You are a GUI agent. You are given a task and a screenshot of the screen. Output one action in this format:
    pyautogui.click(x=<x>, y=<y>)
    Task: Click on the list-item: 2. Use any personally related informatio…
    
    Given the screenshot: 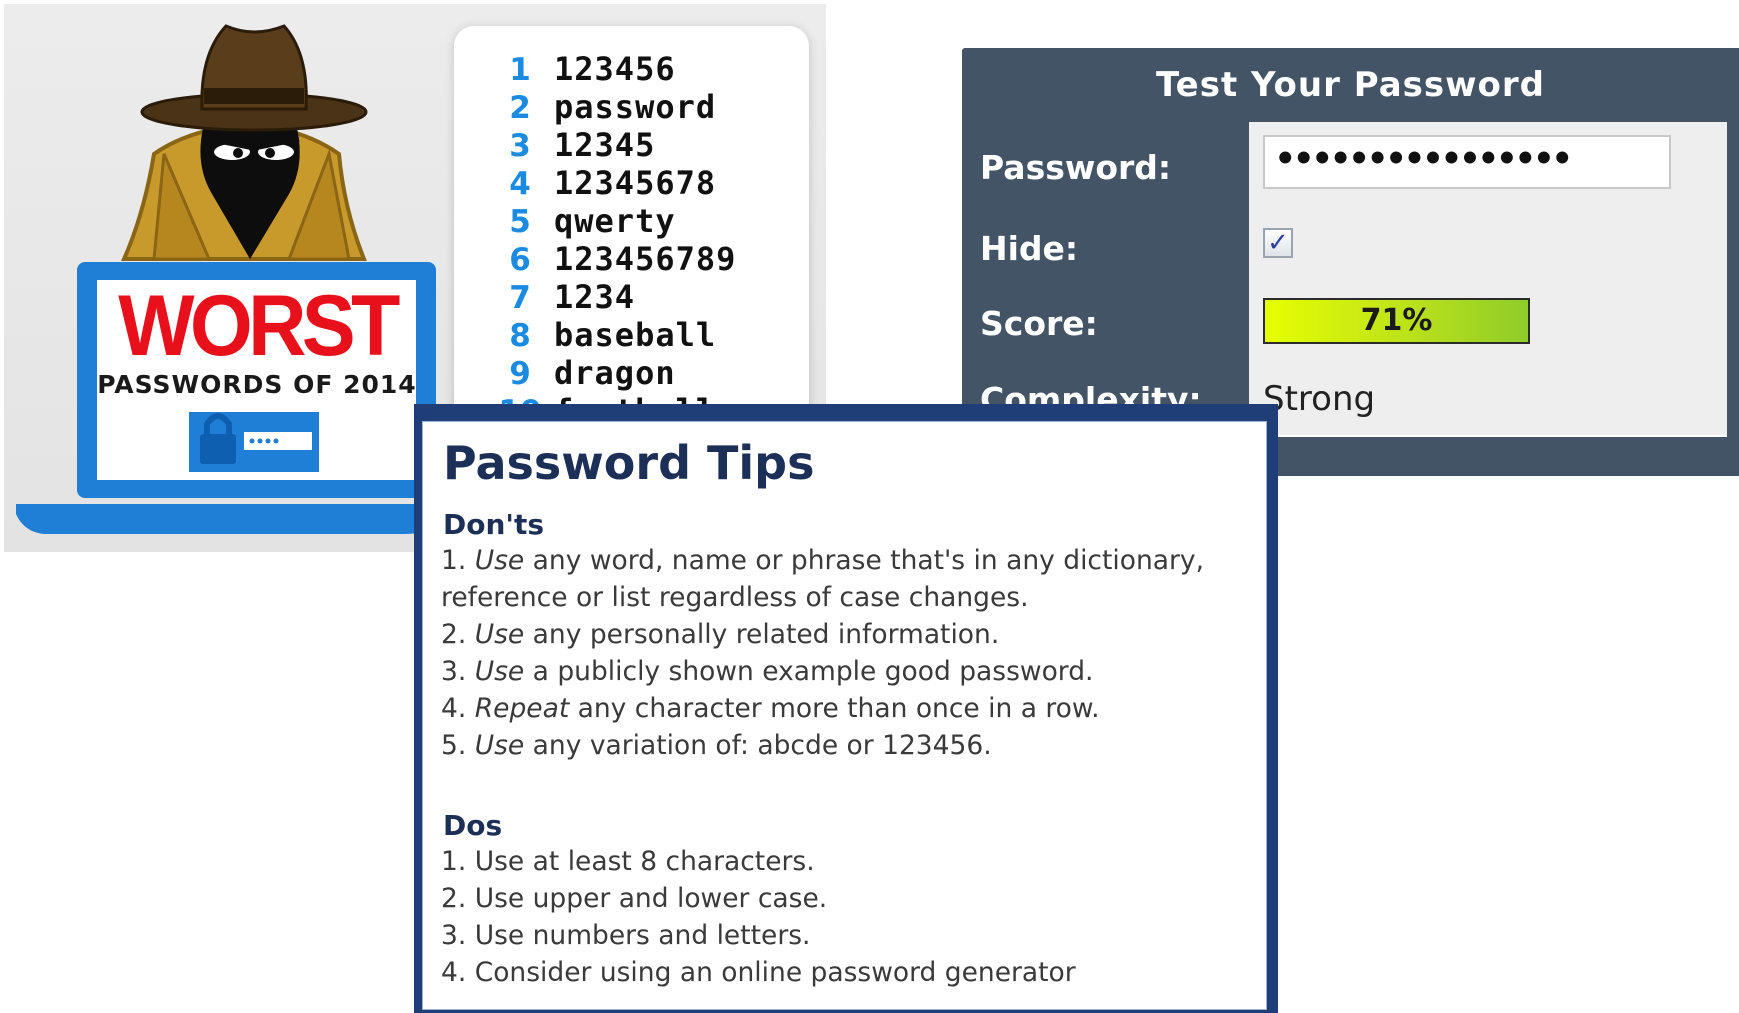 What is the action you would take?
    pyautogui.click(x=822, y=634)
    